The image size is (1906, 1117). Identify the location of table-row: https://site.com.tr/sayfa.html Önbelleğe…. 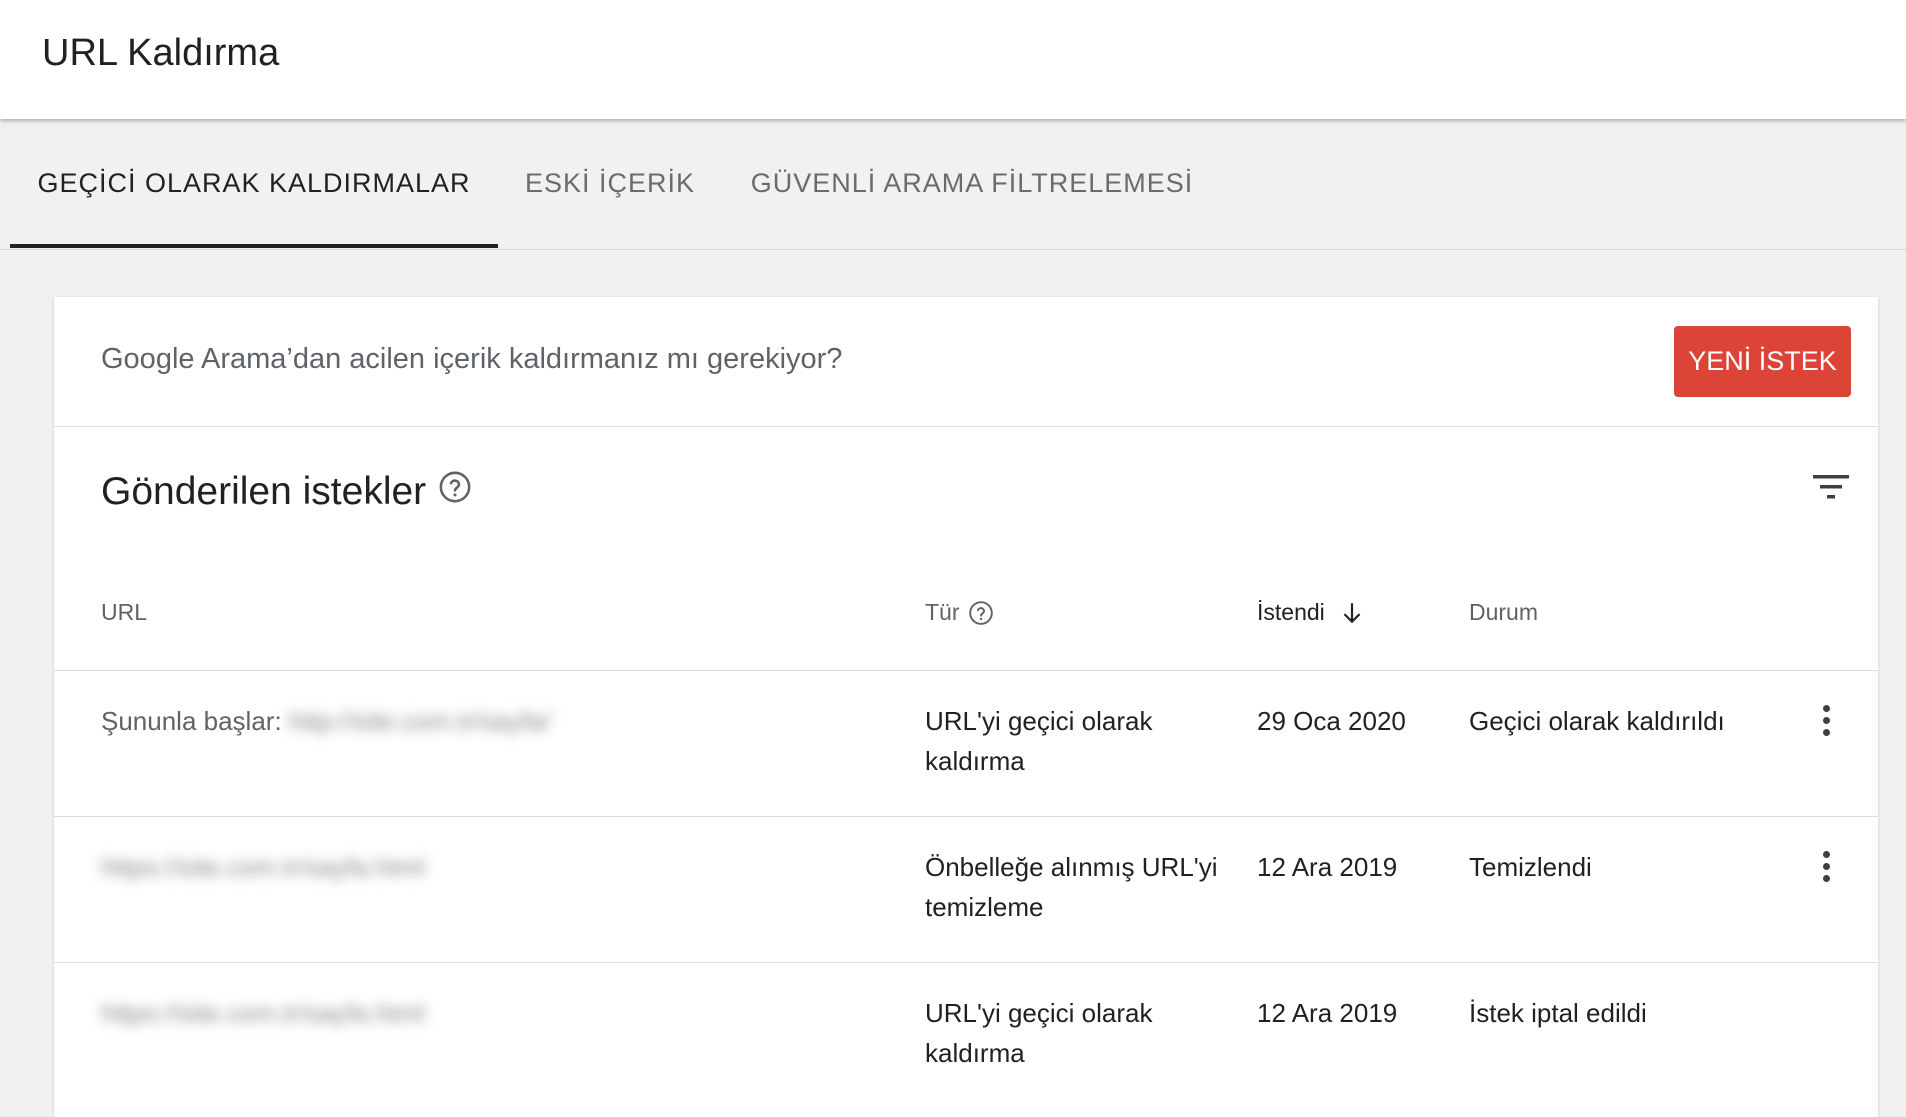
(966, 890).